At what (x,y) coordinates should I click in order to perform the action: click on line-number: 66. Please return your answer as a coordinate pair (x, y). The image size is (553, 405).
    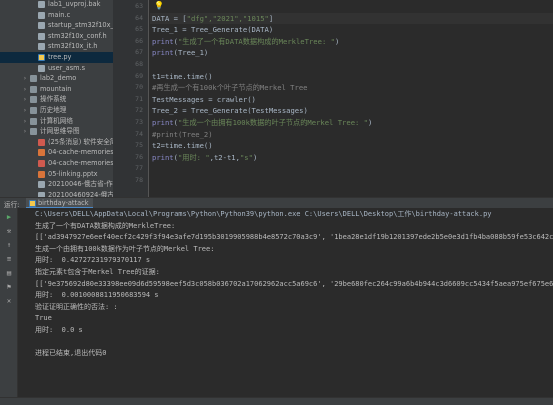
    Looking at the image, I should click on (139, 40).